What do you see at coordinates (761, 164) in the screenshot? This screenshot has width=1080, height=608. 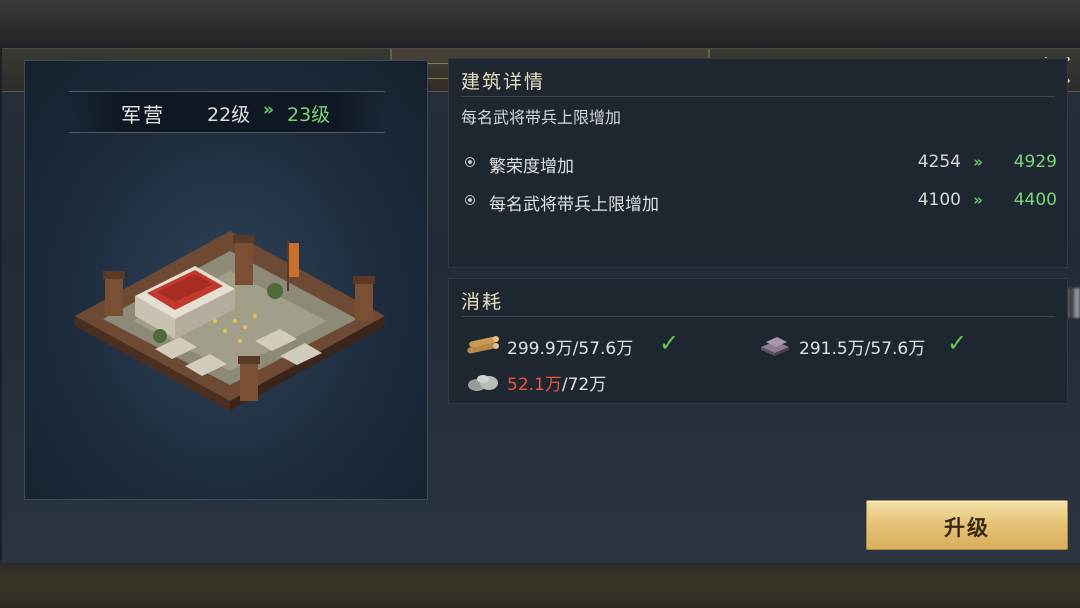 I see `stat-row-prosperity: 繁荣度增加 4254 » 4929` at bounding box center [761, 164].